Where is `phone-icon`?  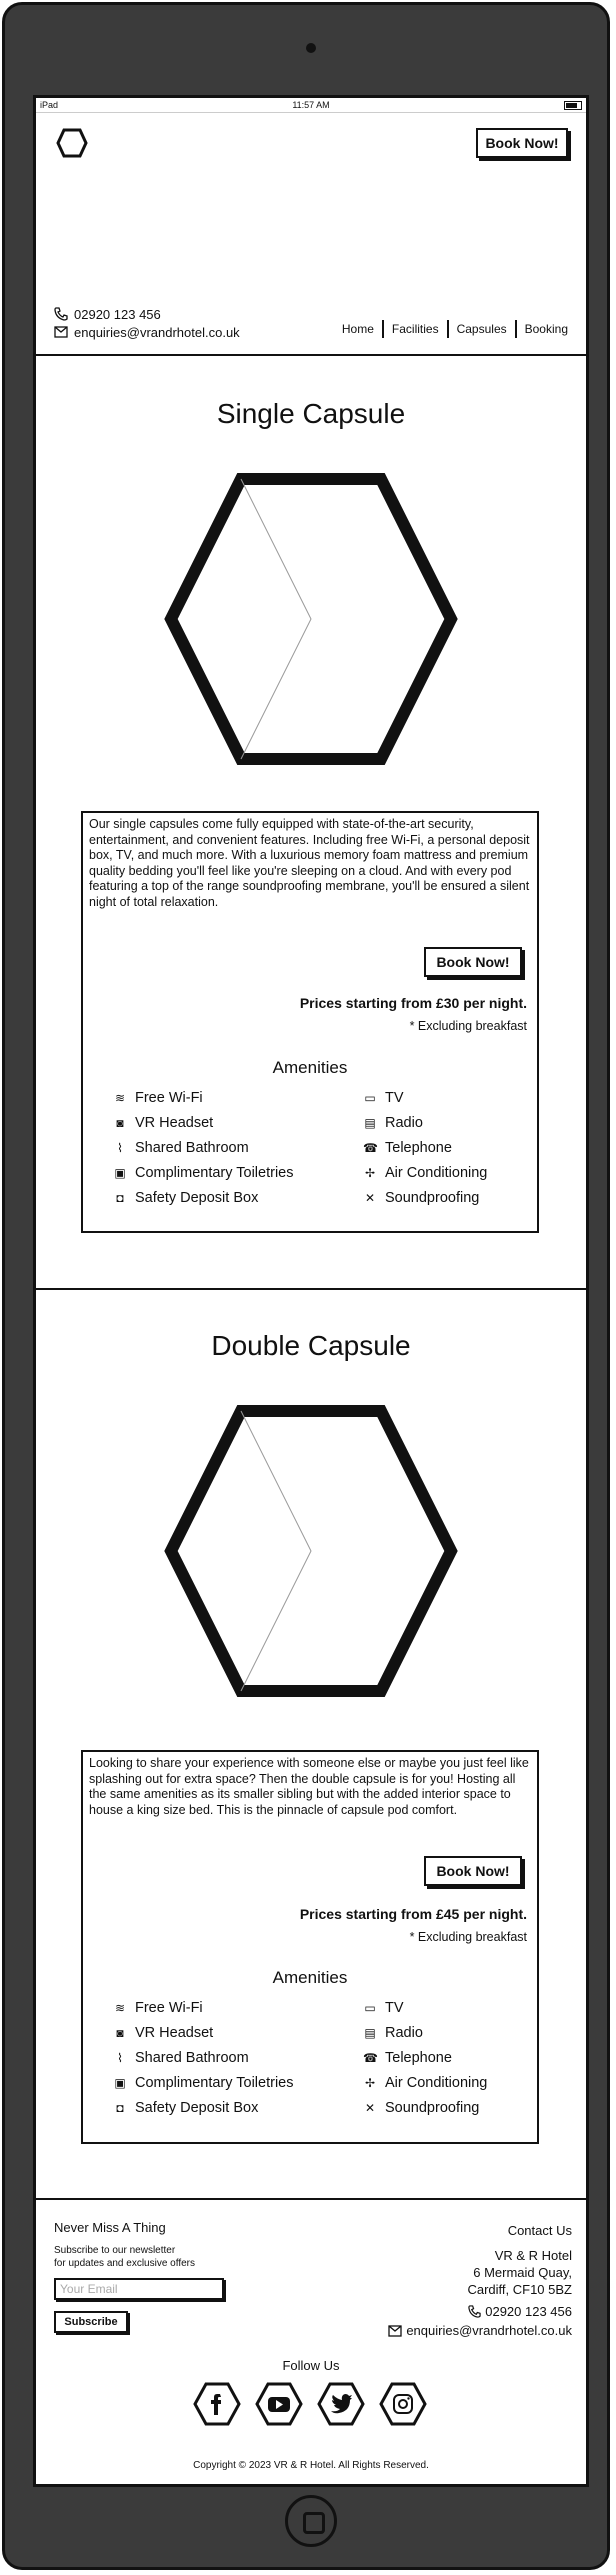
phone-icon is located at coordinates (61, 314).